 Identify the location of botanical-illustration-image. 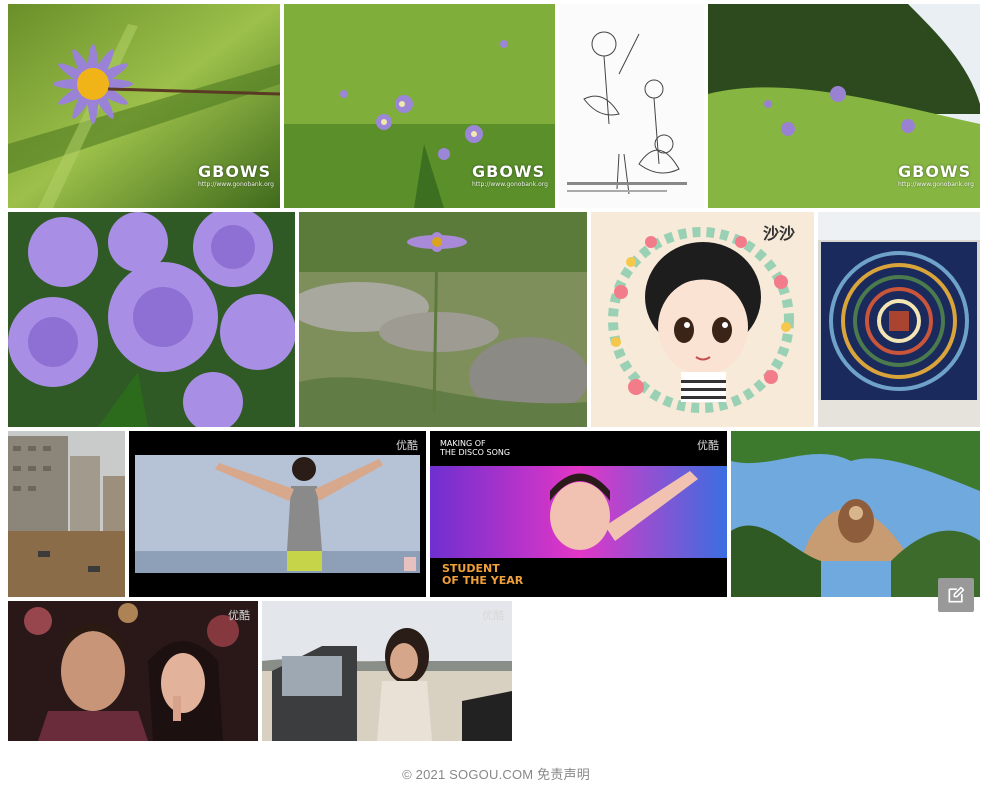
(631, 106).